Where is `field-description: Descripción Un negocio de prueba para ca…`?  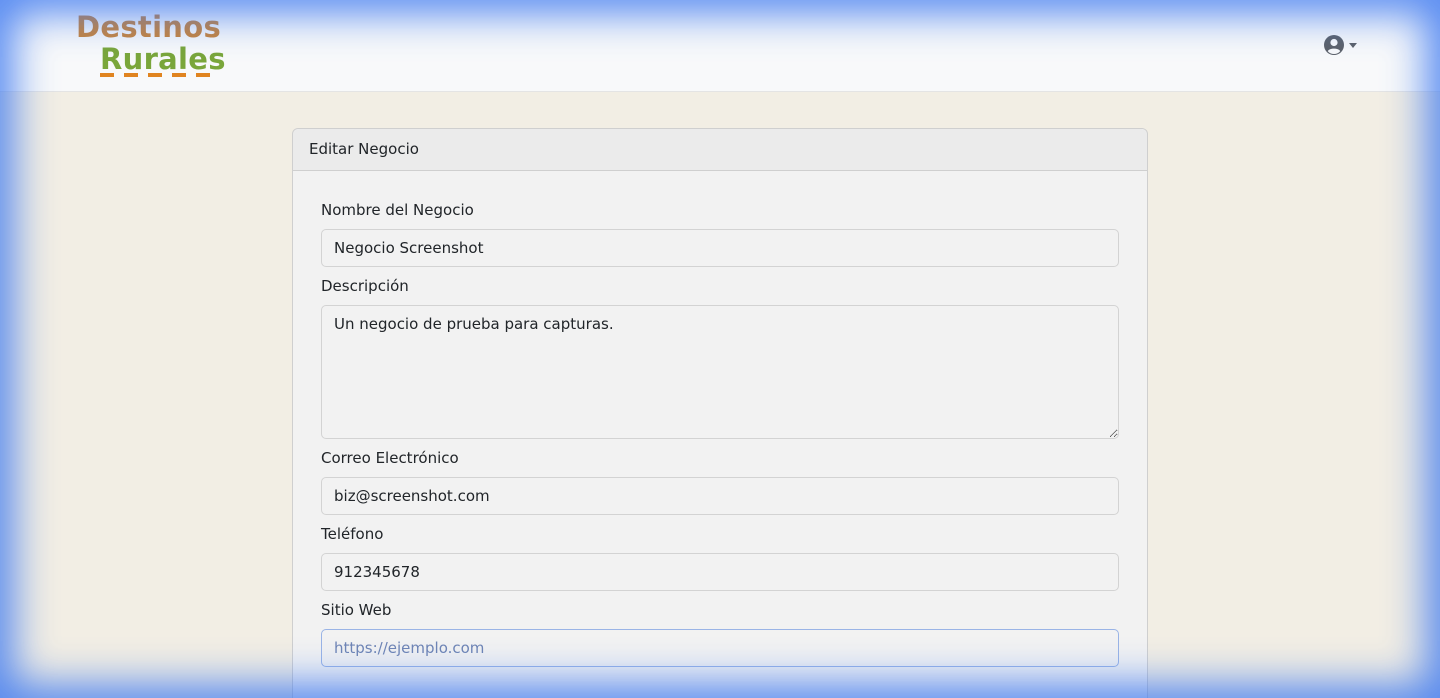 field-description: Descripción Un negocio de prueba para ca… is located at coordinates (720, 358).